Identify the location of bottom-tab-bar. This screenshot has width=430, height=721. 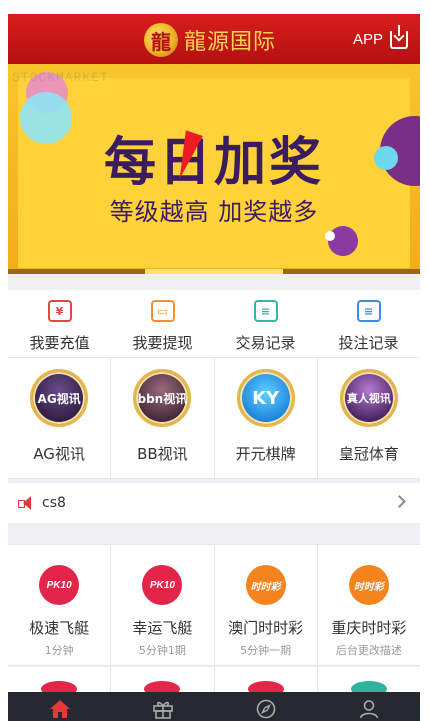
(214, 706).